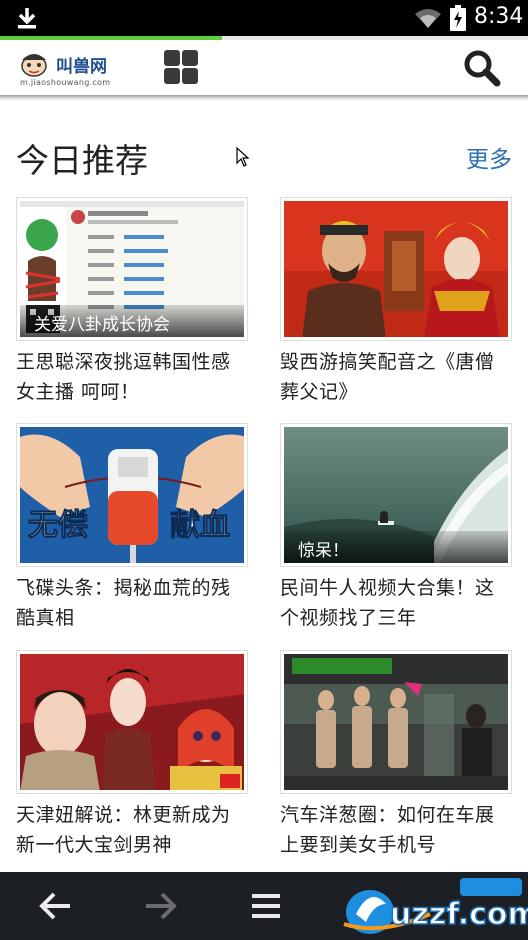  What do you see at coordinates (200, 525) in the screenshot?
I see `blood-right-text: 献血` at bounding box center [200, 525].